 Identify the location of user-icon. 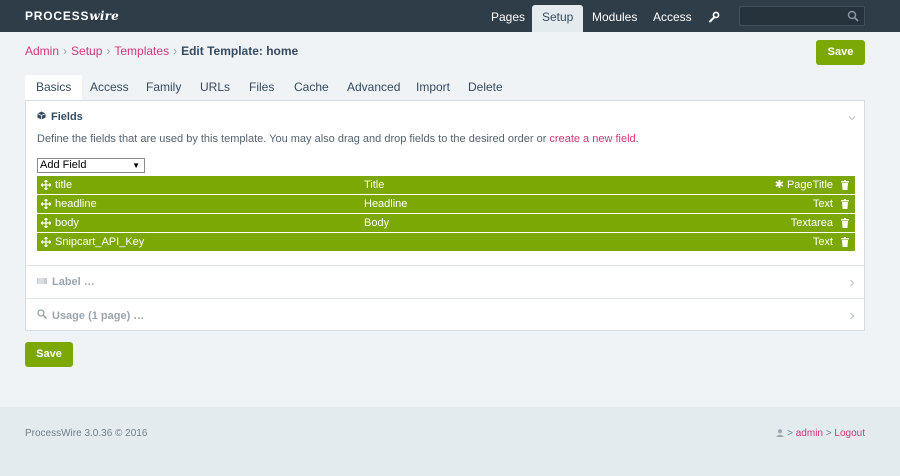
(780, 433).